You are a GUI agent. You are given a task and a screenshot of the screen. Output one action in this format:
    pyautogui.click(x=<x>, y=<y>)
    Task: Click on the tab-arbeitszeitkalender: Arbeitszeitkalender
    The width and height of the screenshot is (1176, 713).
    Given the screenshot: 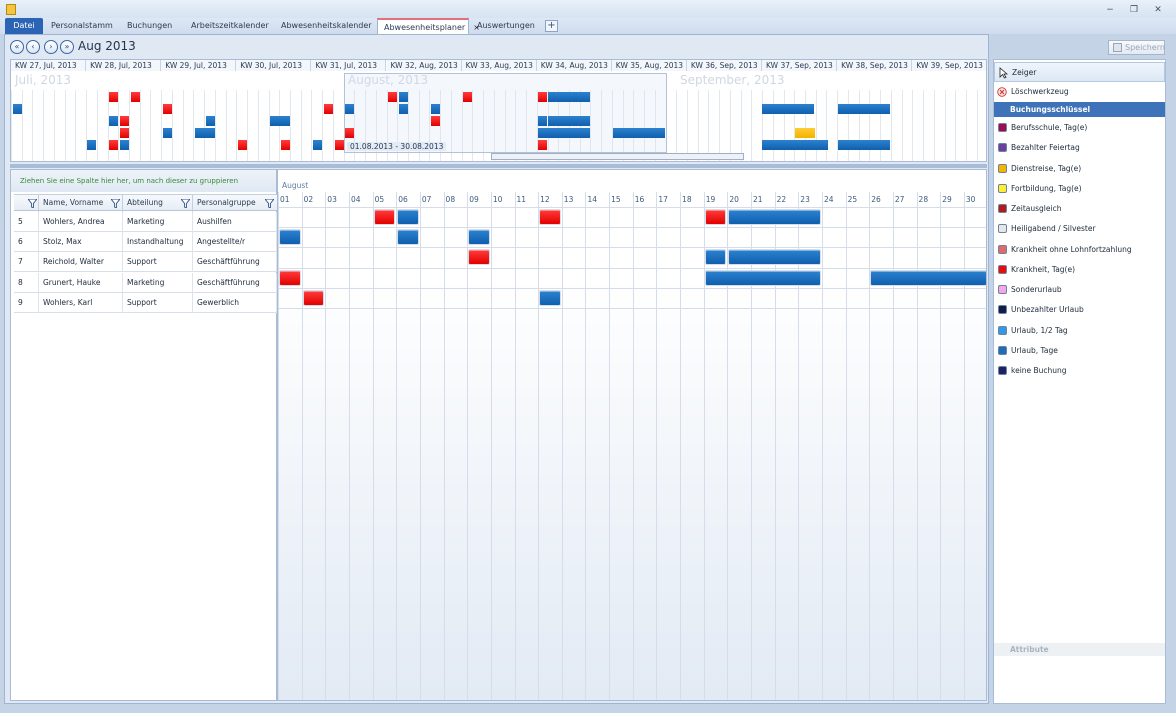 What is the action you would take?
    pyautogui.click(x=230, y=26)
    